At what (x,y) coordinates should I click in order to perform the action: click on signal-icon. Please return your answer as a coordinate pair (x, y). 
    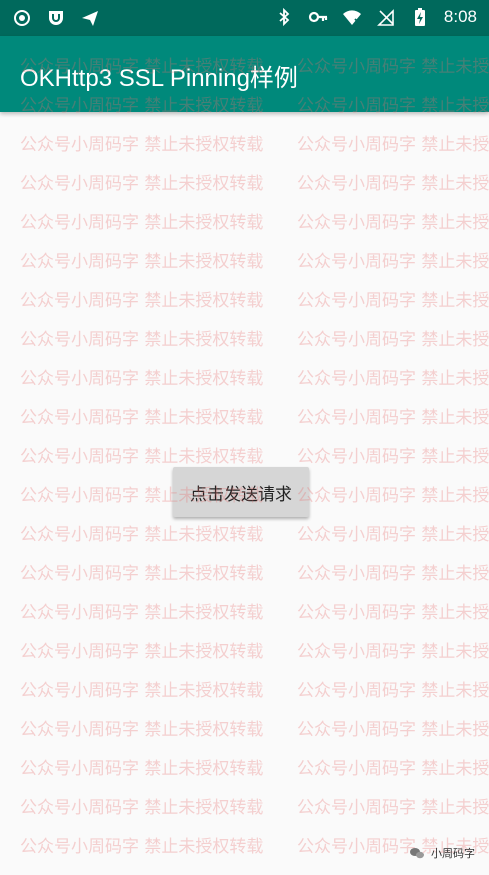
    Looking at the image, I should click on (386, 17).